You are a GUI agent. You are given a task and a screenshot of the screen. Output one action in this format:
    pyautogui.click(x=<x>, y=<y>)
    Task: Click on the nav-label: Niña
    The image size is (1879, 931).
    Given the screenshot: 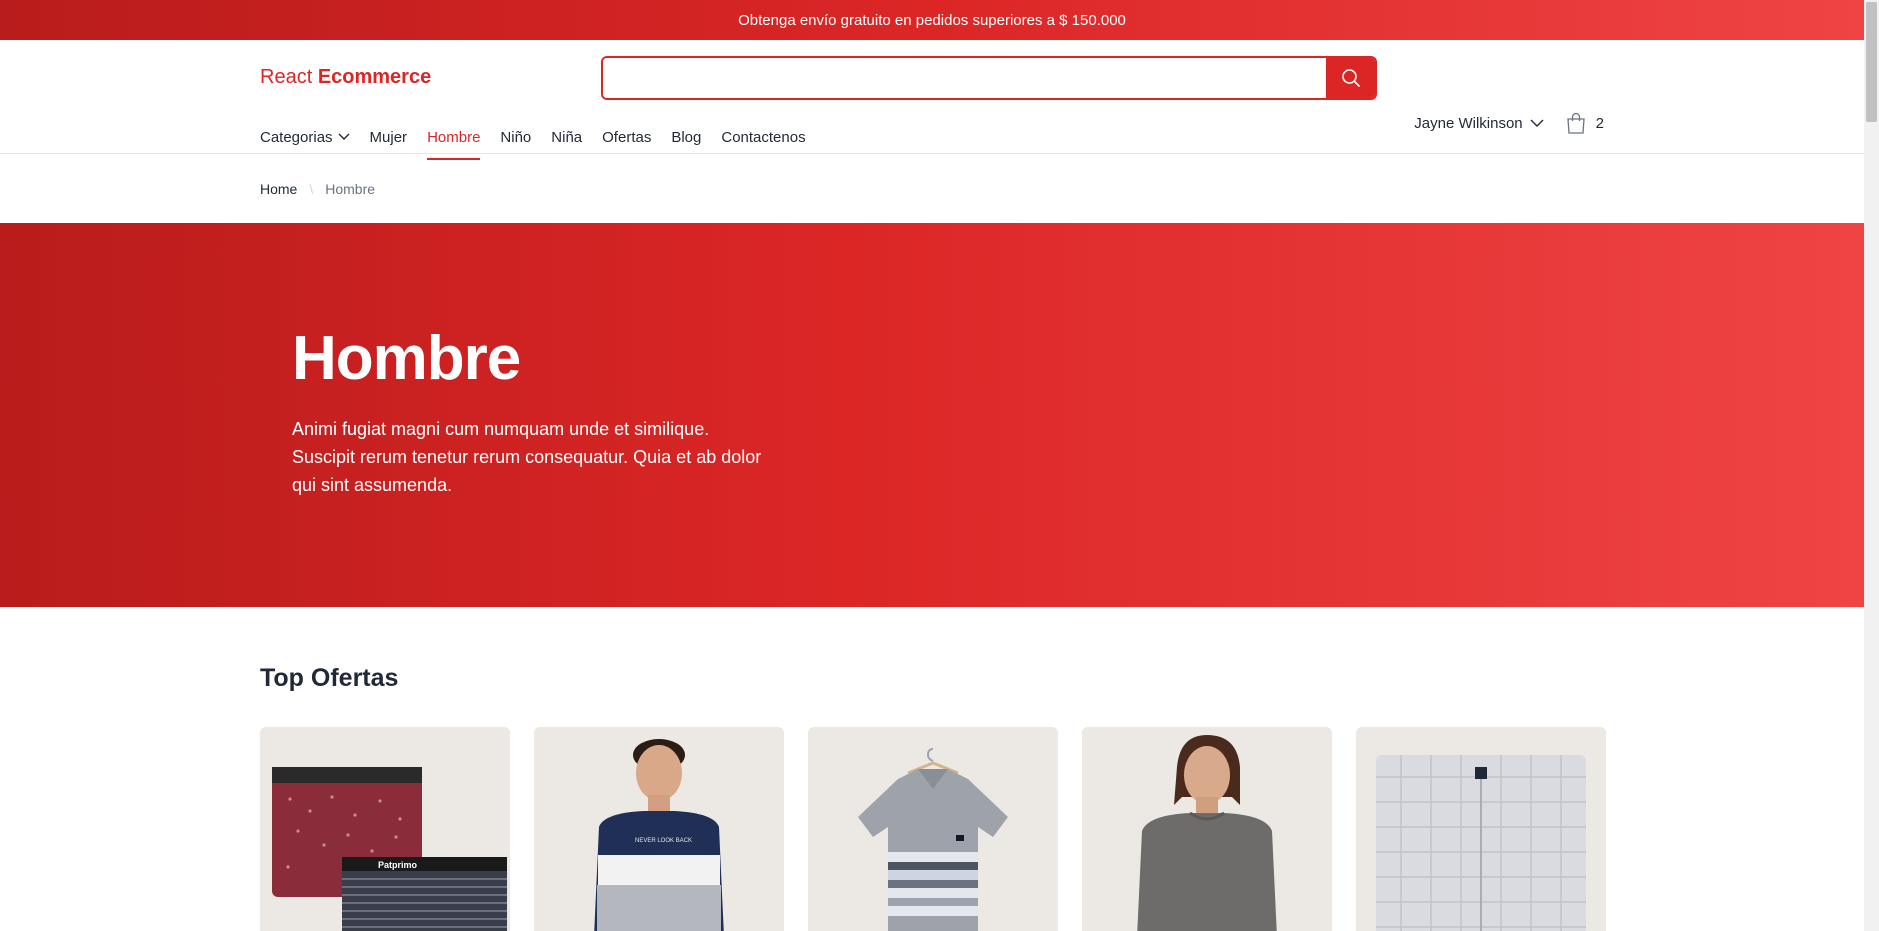 What is the action you would take?
    pyautogui.click(x=567, y=137)
    